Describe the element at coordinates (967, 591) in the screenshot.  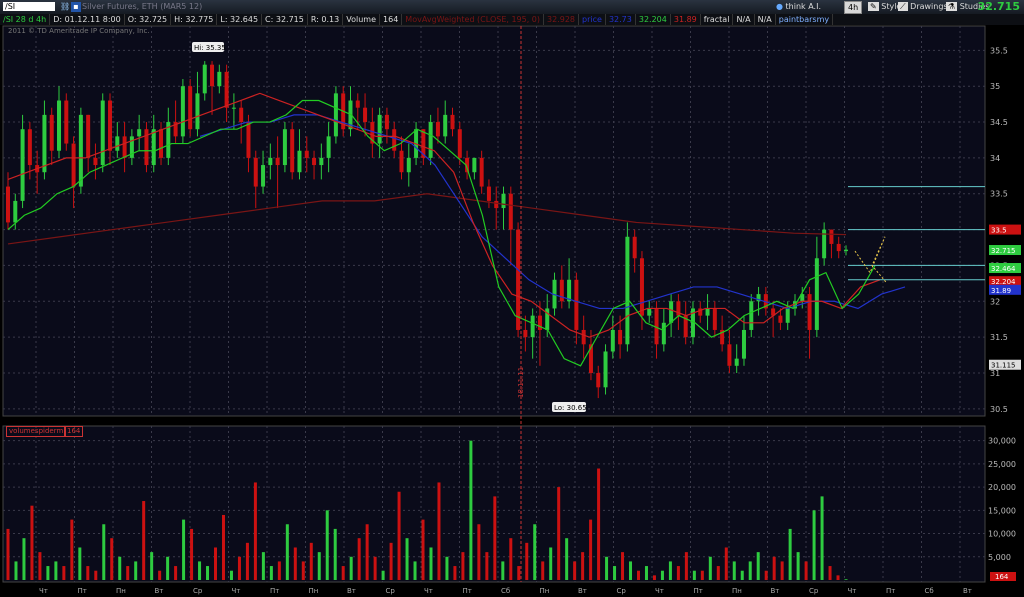
I see `x-tick-label: Вт` at that location.